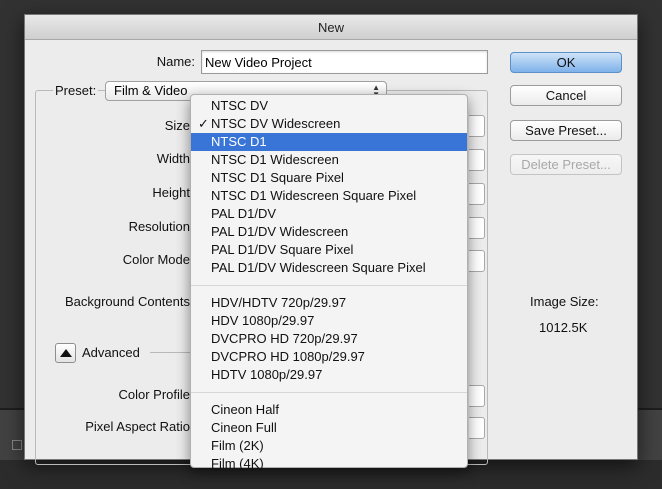 This screenshot has height=489, width=662. What do you see at coordinates (564, 301) in the screenshot?
I see `image-size-label: Image Size:` at bounding box center [564, 301].